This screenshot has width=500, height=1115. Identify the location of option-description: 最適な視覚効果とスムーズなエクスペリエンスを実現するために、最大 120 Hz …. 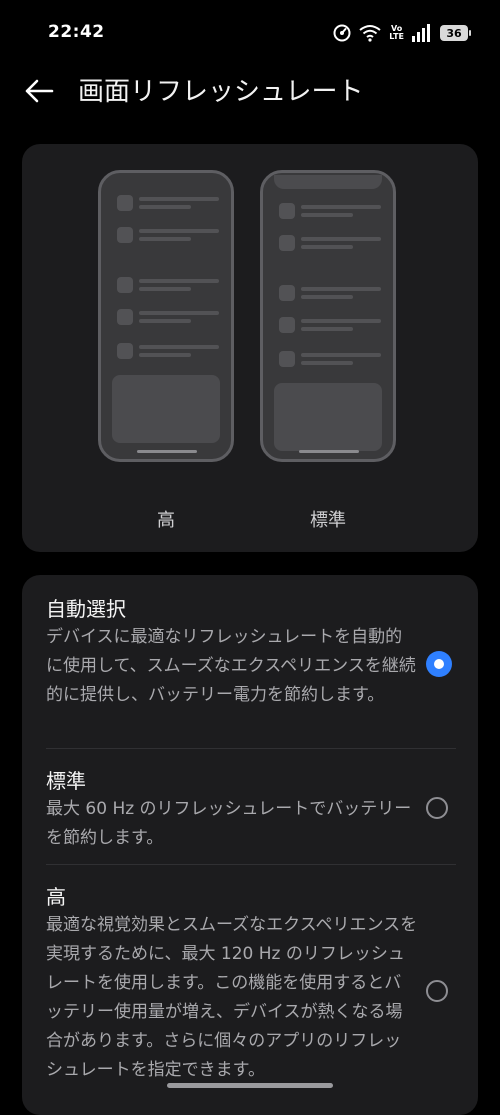
(232, 997).